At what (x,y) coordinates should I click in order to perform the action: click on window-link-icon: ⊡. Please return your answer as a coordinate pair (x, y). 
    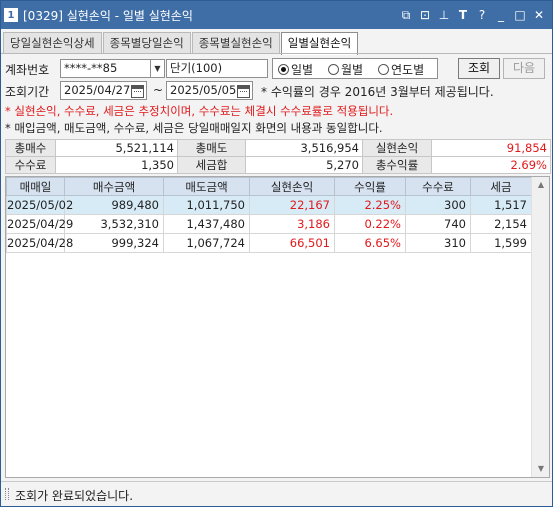
    Looking at the image, I should click on (425, 15).